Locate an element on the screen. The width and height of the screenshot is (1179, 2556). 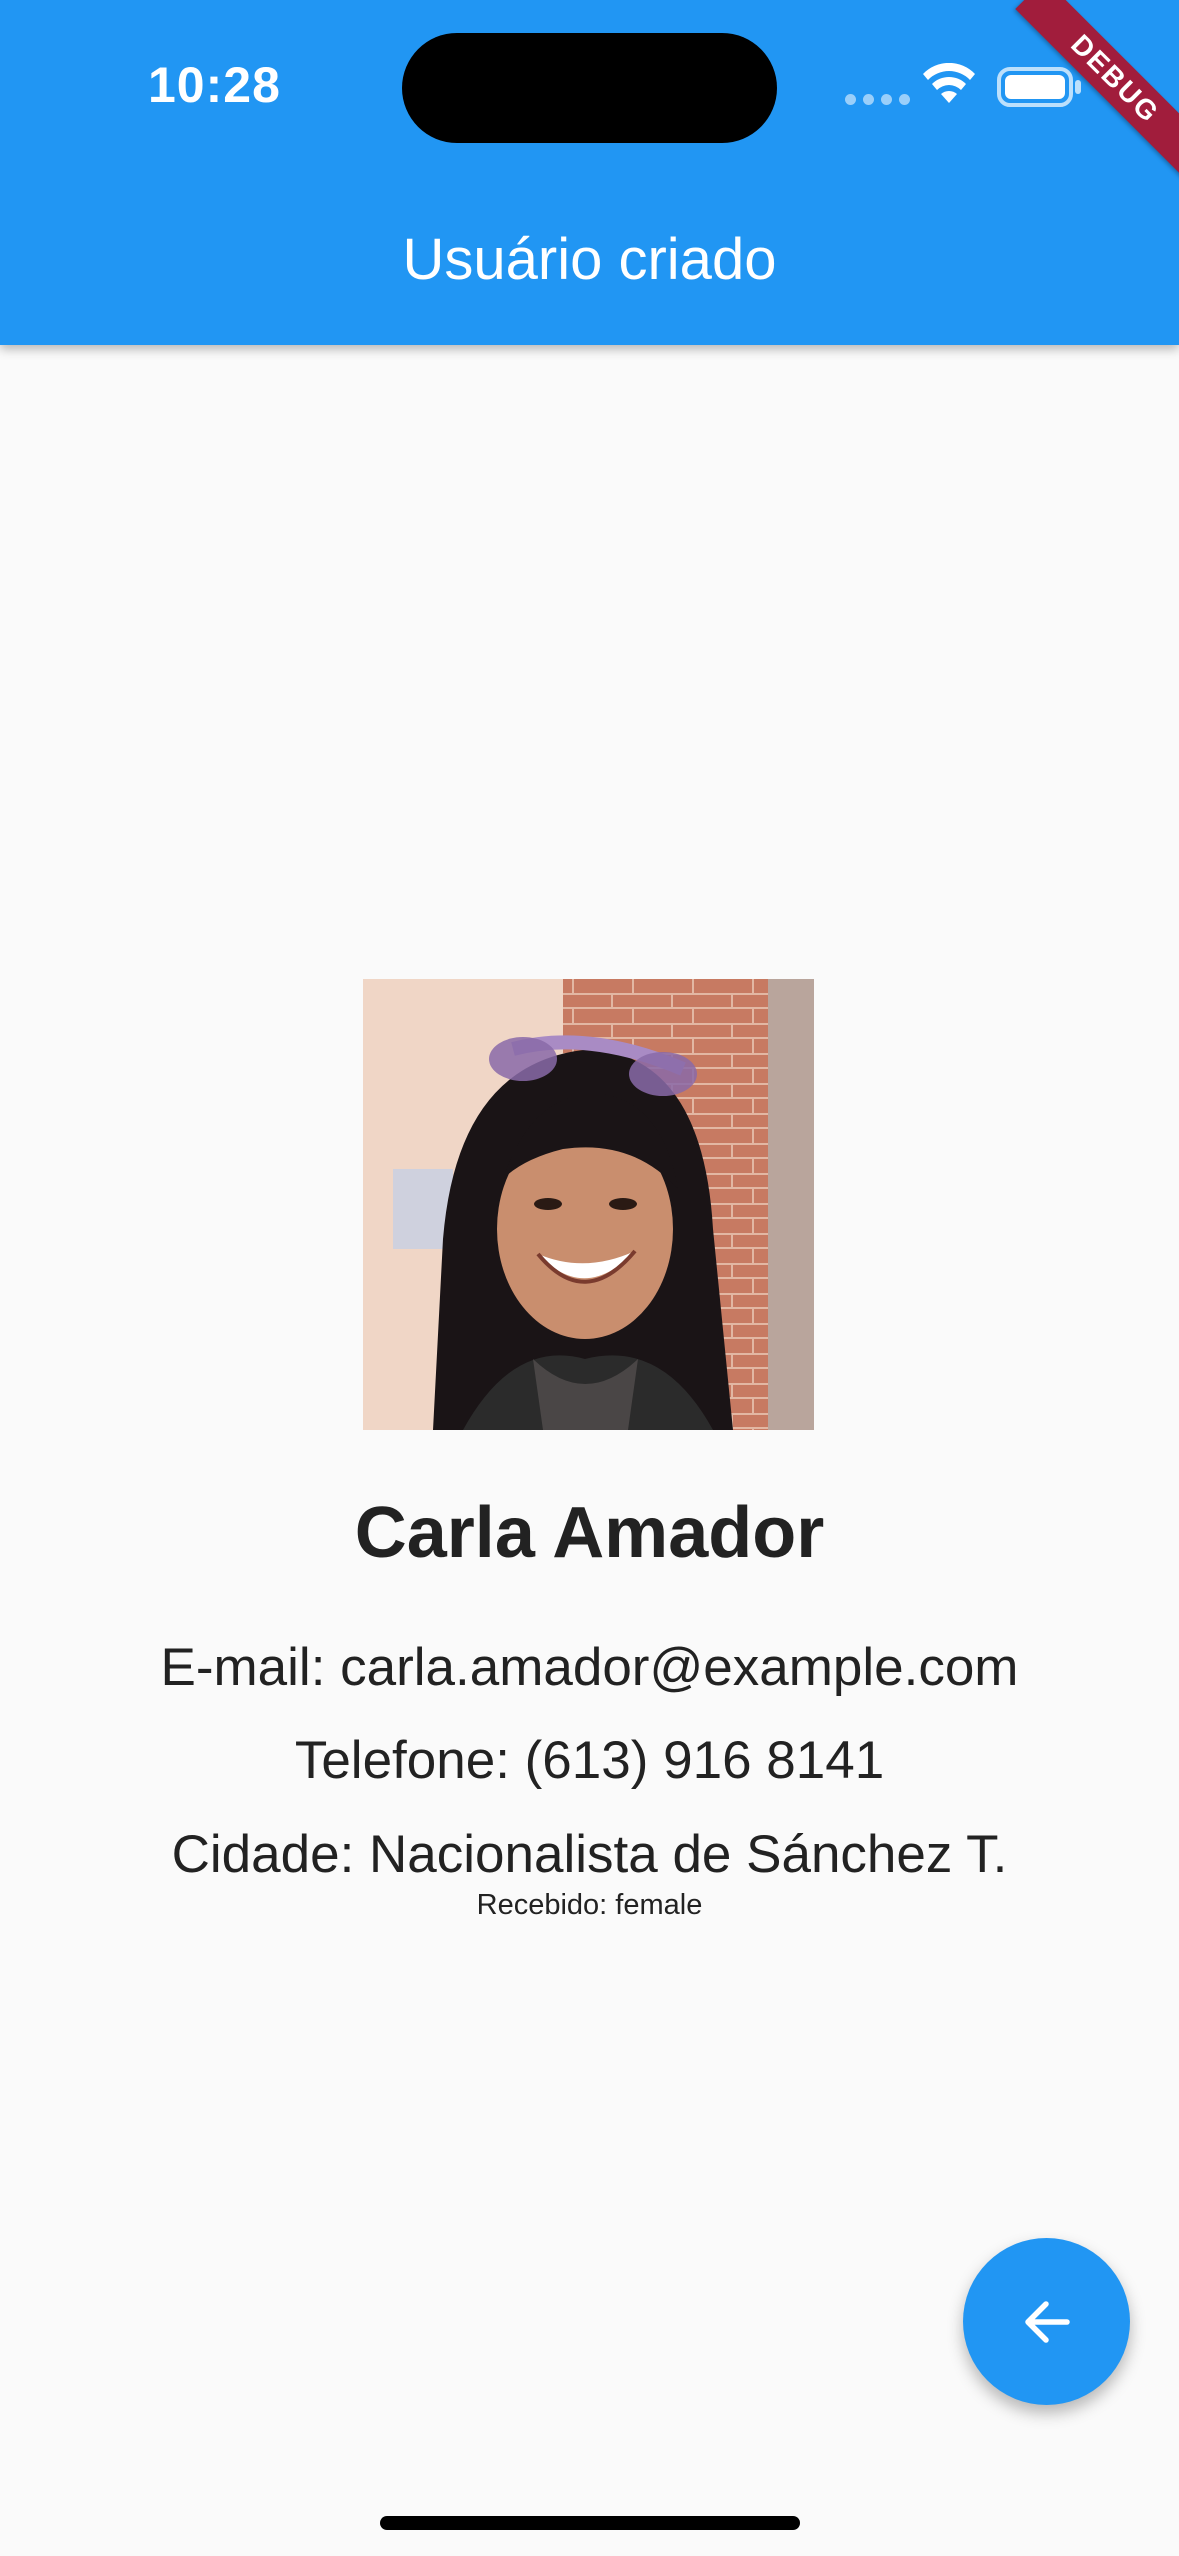
page-title: Usuário criado is located at coordinates (589, 259).